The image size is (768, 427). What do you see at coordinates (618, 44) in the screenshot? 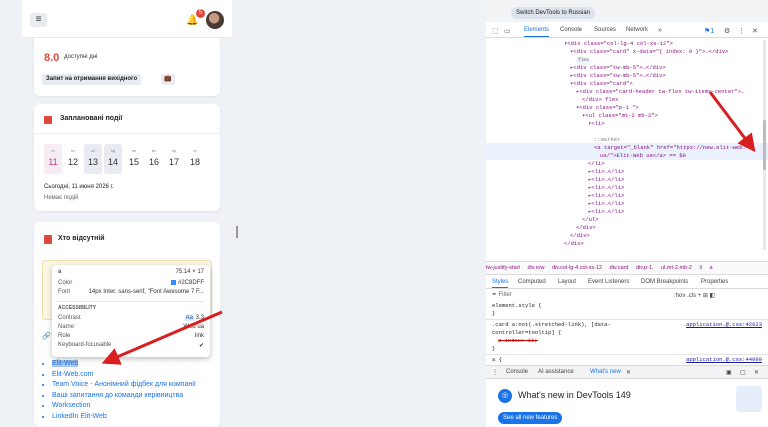
I see `dom-line: ▾<div class="col-lg-4 col-xs-12">` at bounding box center [618, 44].